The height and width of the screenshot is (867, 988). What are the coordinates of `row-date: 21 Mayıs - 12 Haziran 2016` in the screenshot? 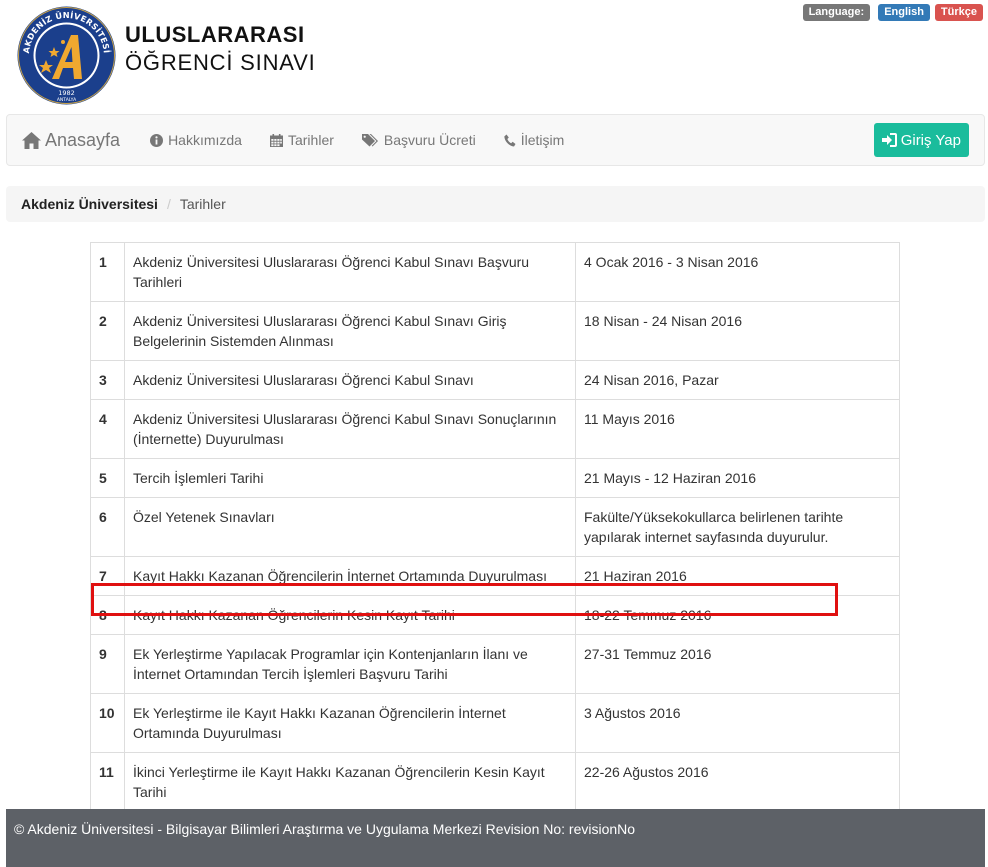 It's located at (737, 478).